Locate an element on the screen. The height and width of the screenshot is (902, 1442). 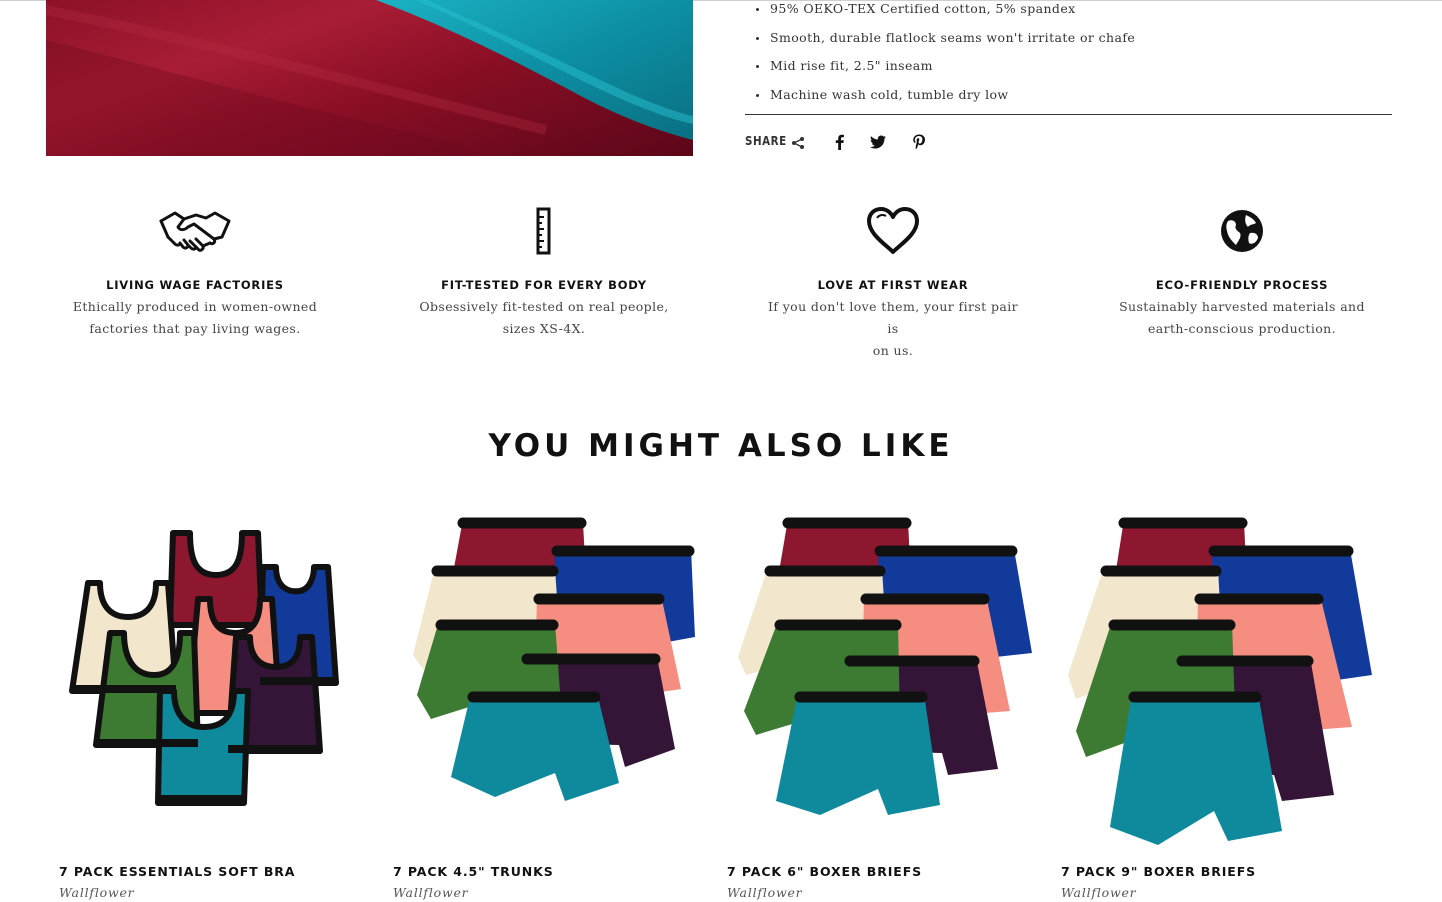
product-image-6in-boxer-briefs is located at coordinates (888, 680).